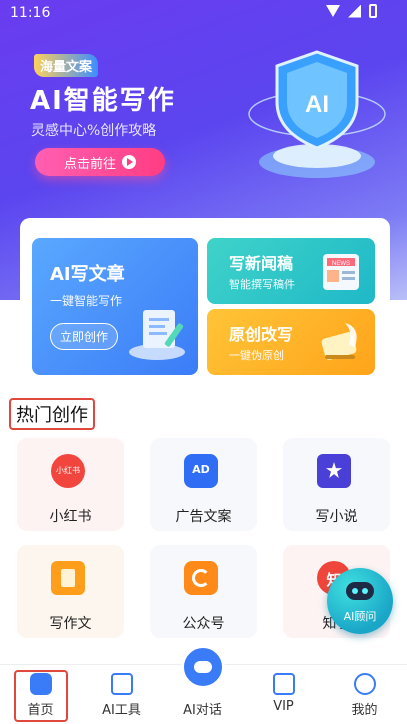 Image resolution: width=407 pixels, height=724 pixels. What do you see at coordinates (203, 14) in the screenshot?
I see `status-bar: 11:16` at bounding box center [203, 14].